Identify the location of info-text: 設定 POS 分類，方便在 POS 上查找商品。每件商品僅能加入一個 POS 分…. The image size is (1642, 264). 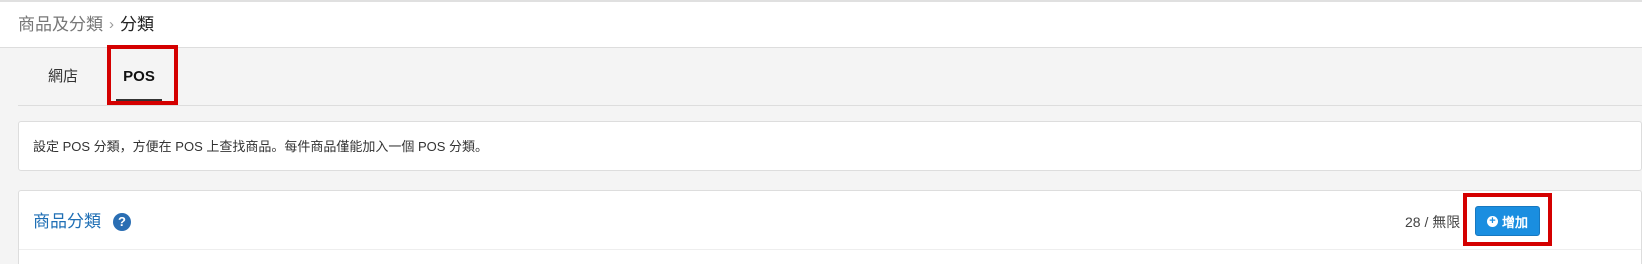
(261, 146).